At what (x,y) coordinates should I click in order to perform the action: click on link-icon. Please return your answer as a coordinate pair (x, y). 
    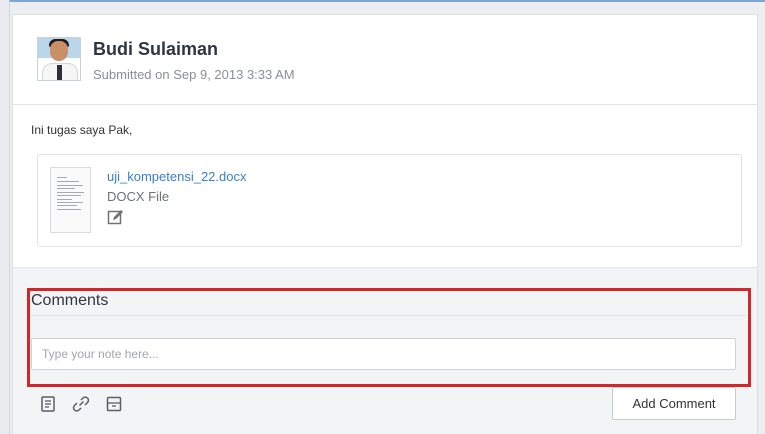
    Looking at the image, I should click on (81, 404).